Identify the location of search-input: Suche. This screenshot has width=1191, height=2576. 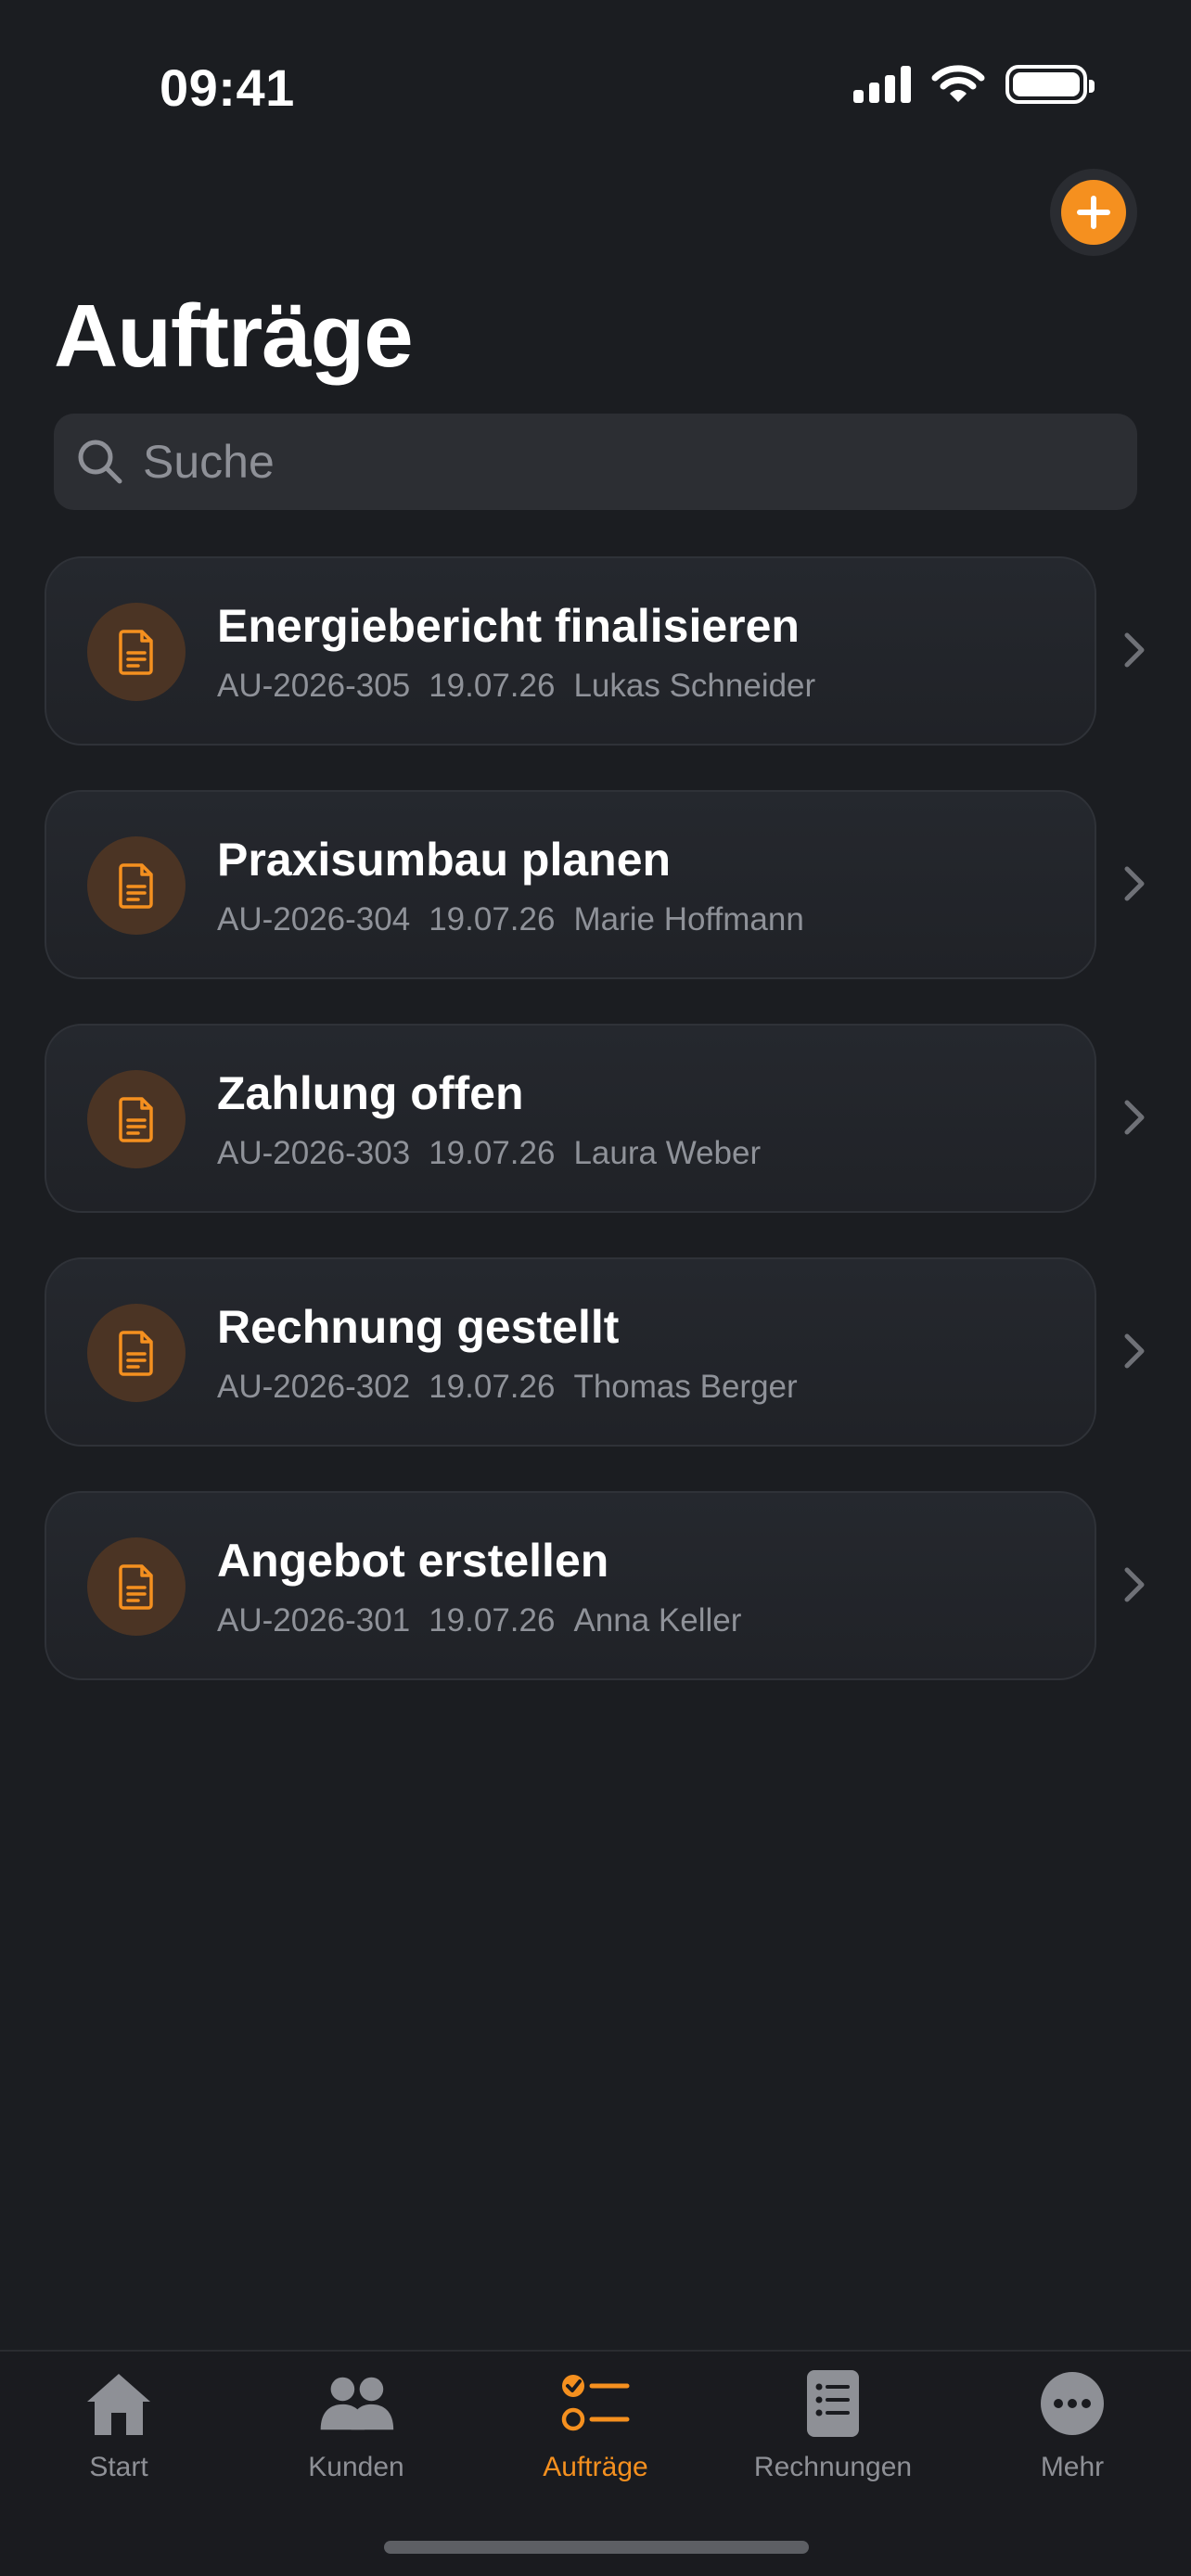
(595, 462).